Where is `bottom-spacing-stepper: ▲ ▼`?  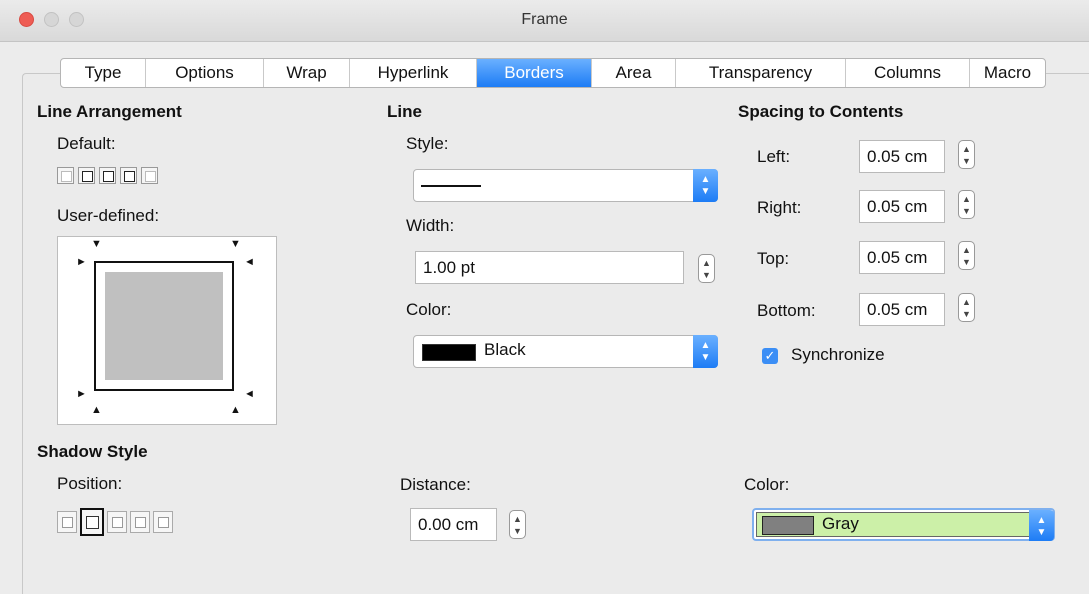 bottom-spacing-stepper: ▲ ▼ is located at coordinates (966, 307).